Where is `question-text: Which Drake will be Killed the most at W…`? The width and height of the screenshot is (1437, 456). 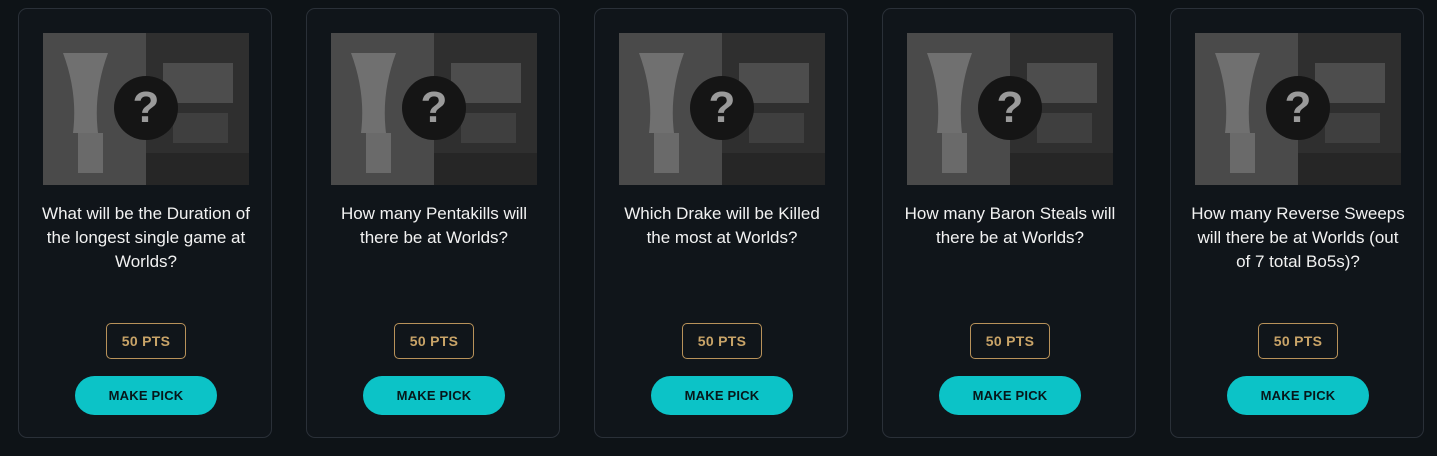
question-text: Which Drake will be Killed the most at W… is located at coordinates (722, 225).